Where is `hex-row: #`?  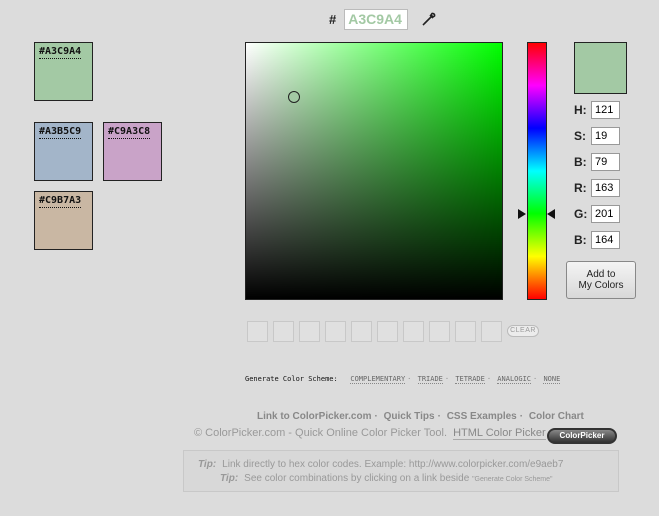 hex-row: # is located at coordinates (383, 19).